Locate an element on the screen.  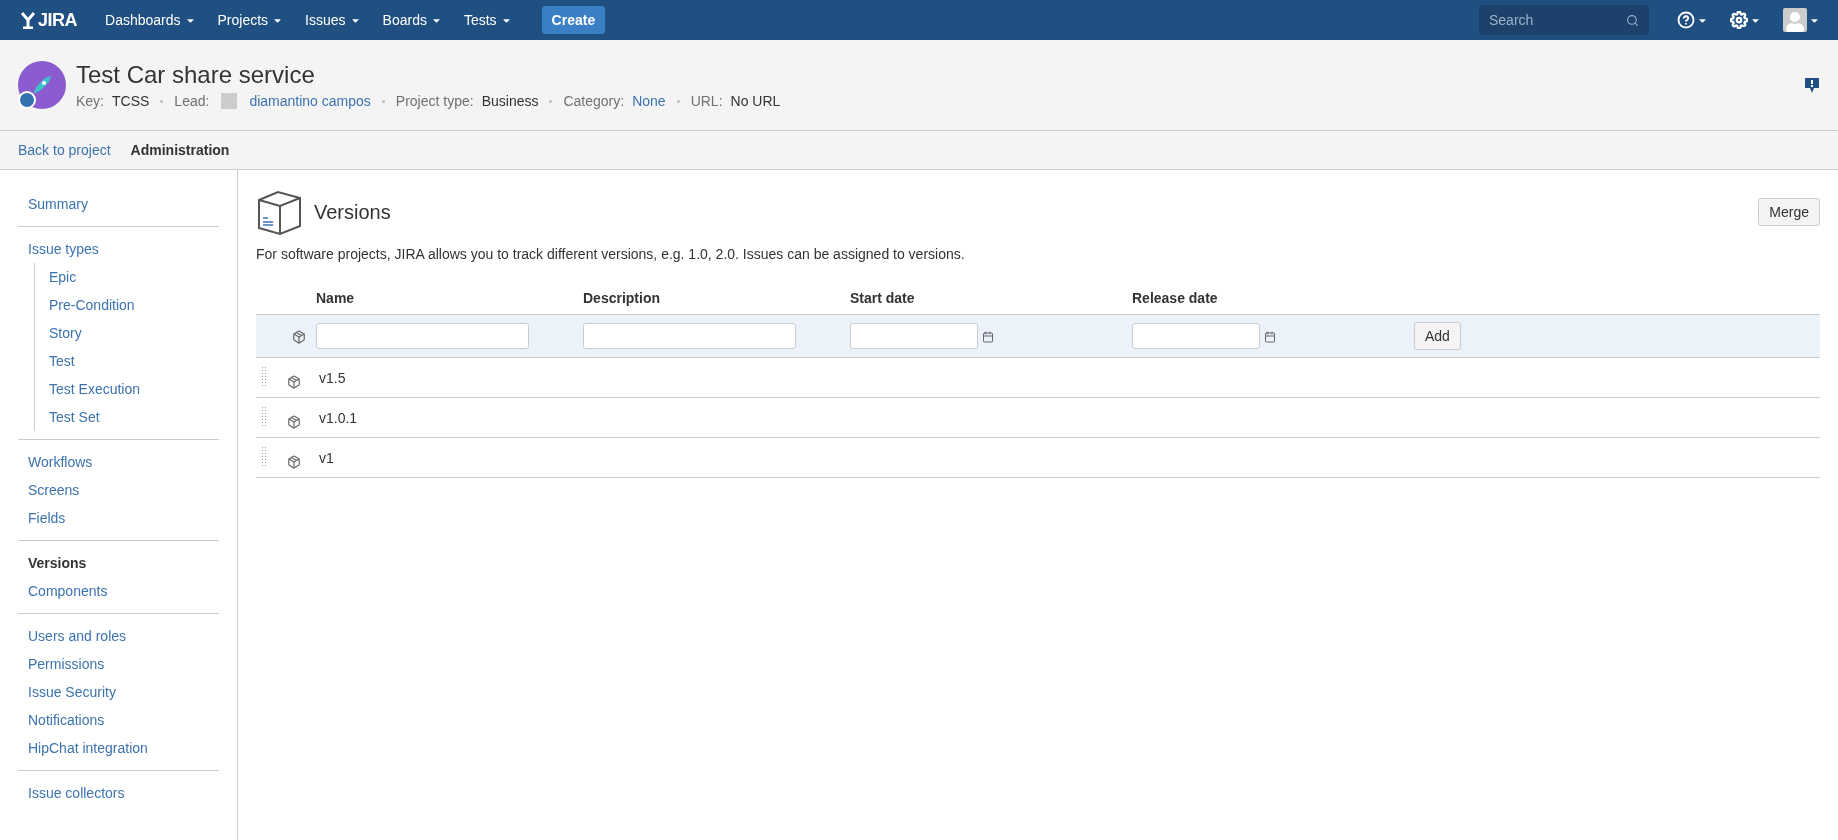
sidebar-item: Epic is located at coordinates (127, 277).